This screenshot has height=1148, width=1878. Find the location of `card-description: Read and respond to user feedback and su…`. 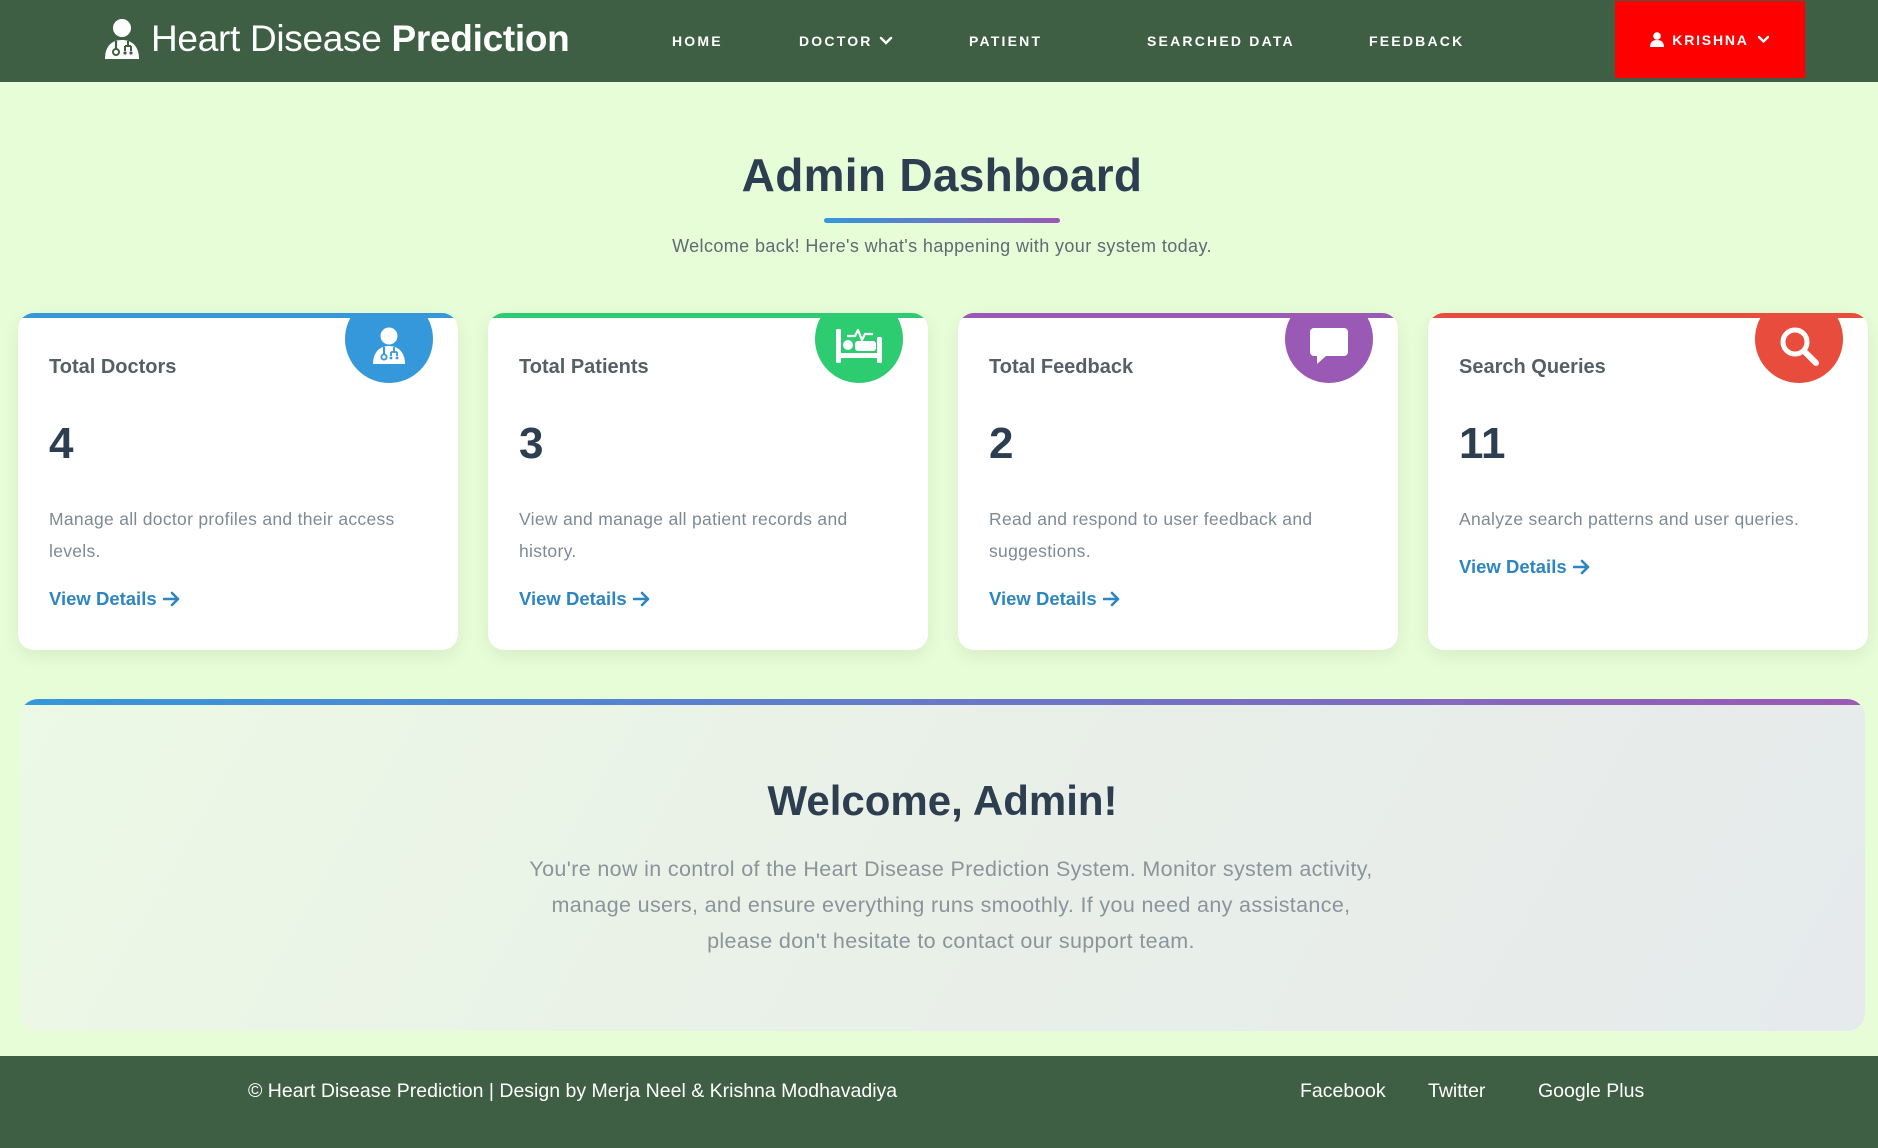

card-description: Read and respond to user feedback and su… is located at coordinates (1151, 535).